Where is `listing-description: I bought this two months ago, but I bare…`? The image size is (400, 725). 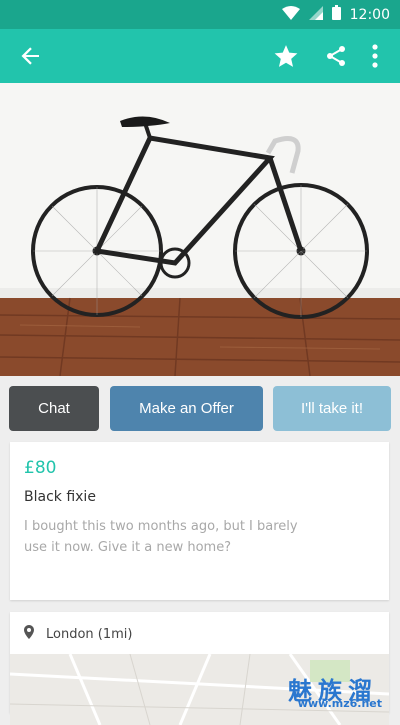
listing-description: I bought this two months ago, but I bare… is located at coordinates (161, 537).